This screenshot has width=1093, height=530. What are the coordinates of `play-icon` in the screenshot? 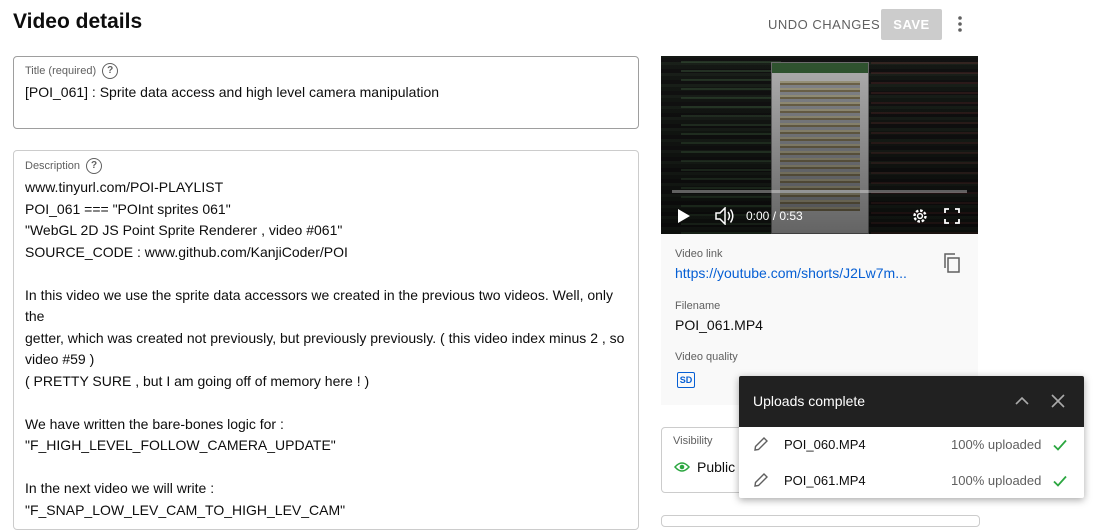 It's located at (684, 216).